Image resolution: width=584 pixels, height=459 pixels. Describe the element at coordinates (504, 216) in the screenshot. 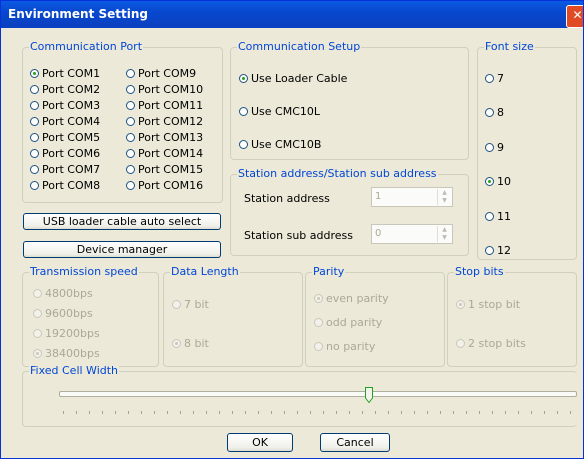

I see `radio-font-size-11-label: 11` at that location.